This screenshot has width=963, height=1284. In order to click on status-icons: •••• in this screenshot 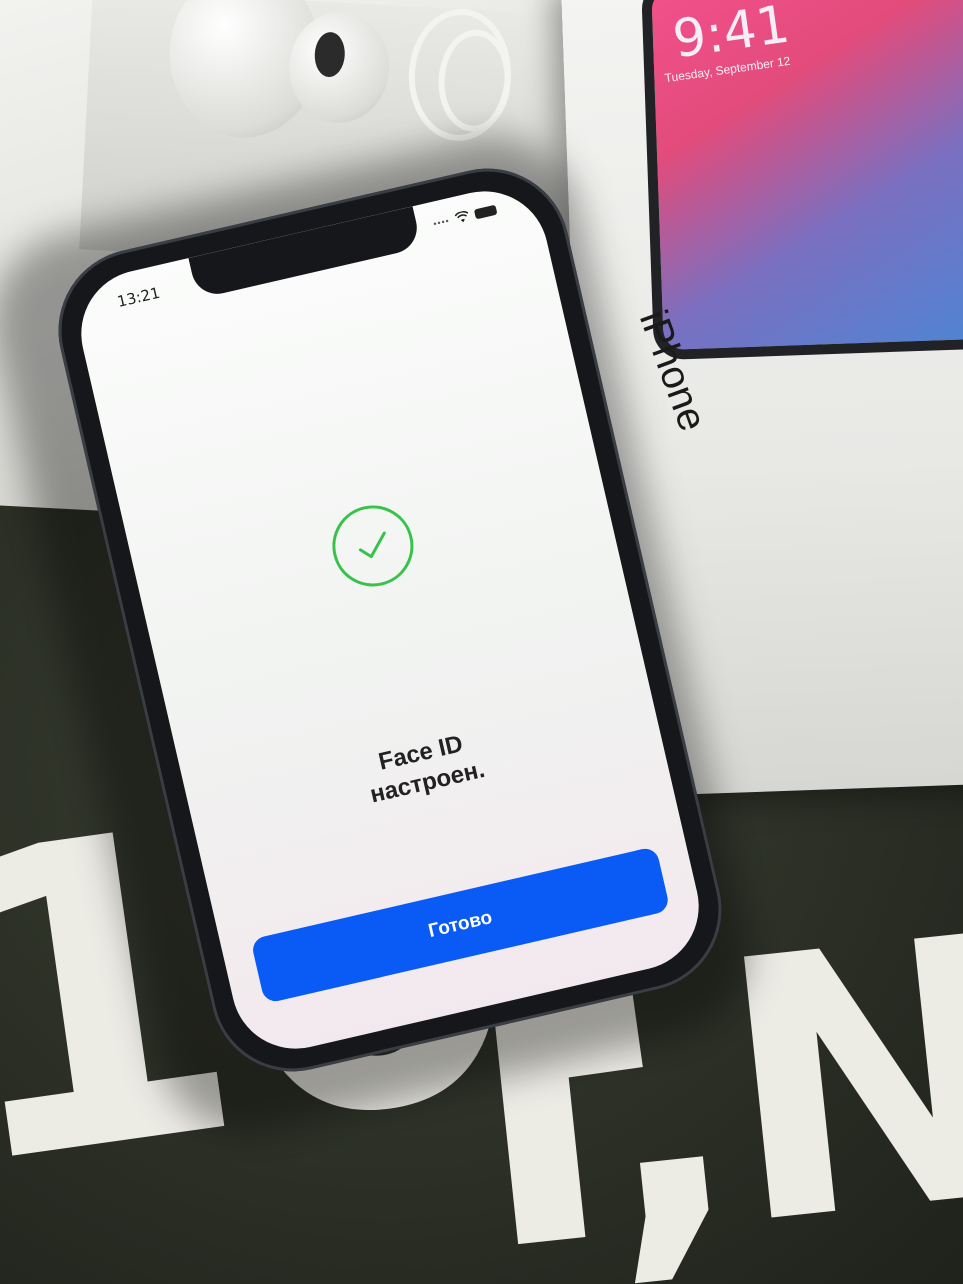, I will do `click(465, 217)`.